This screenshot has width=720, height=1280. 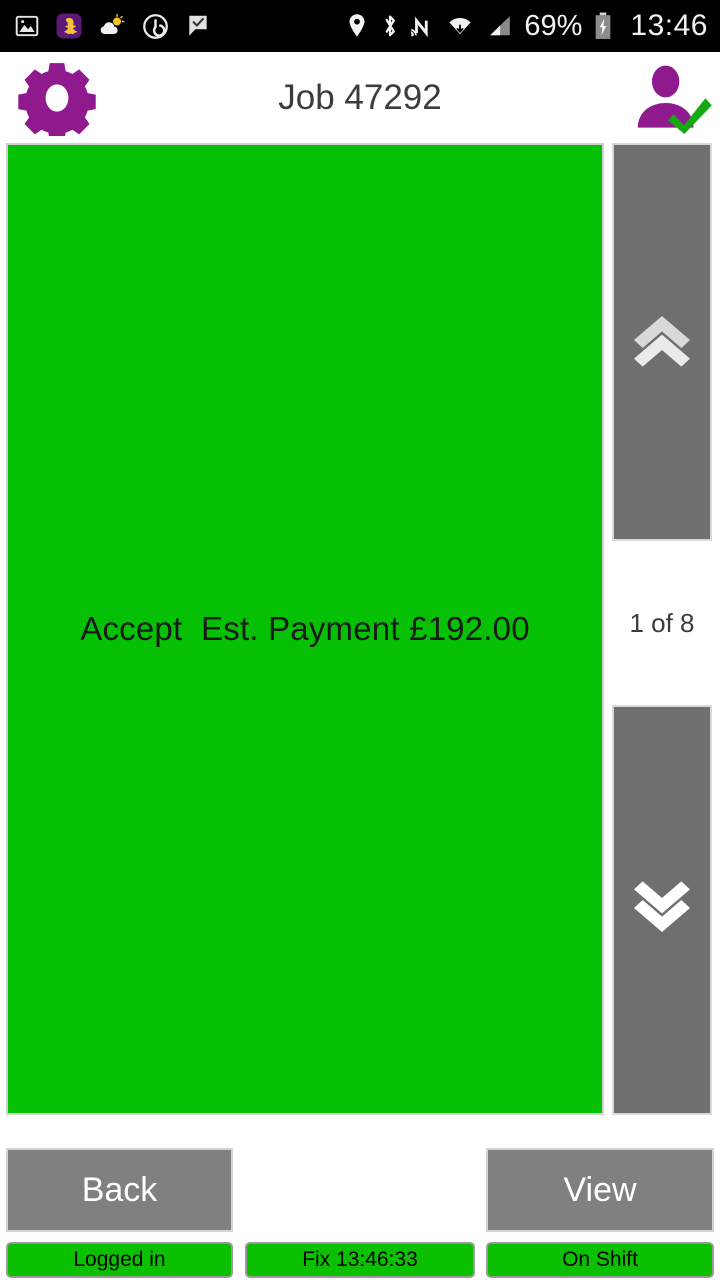 I want to click on view-button: View, so click(x=600, y=1190).